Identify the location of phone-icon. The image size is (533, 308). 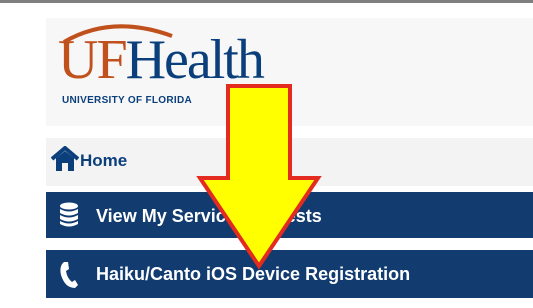
(69, 277).